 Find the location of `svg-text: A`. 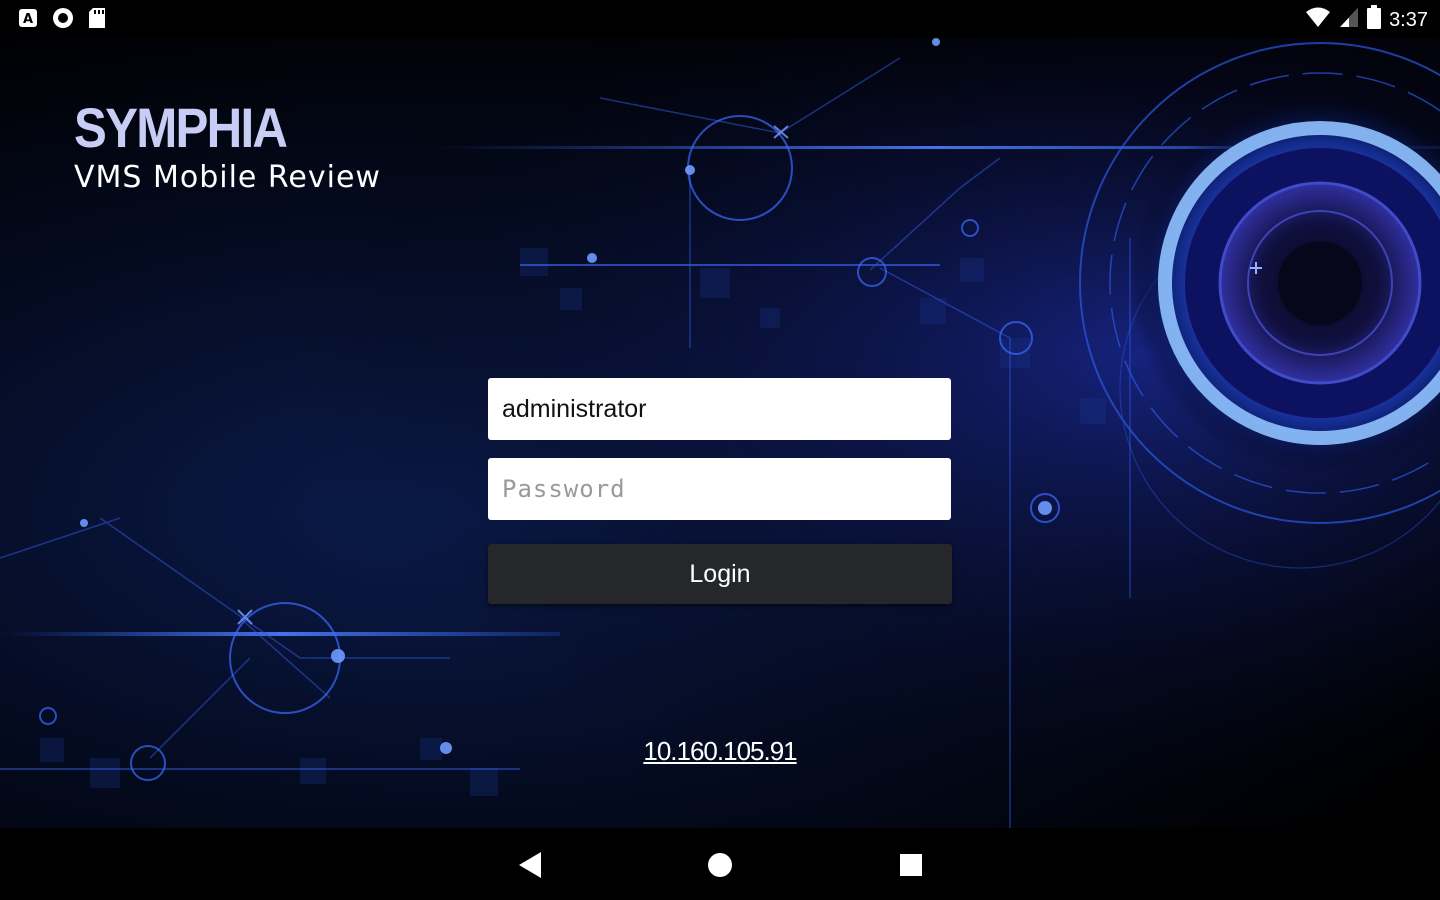

svg-text: A is located at coordinates (28, 19).